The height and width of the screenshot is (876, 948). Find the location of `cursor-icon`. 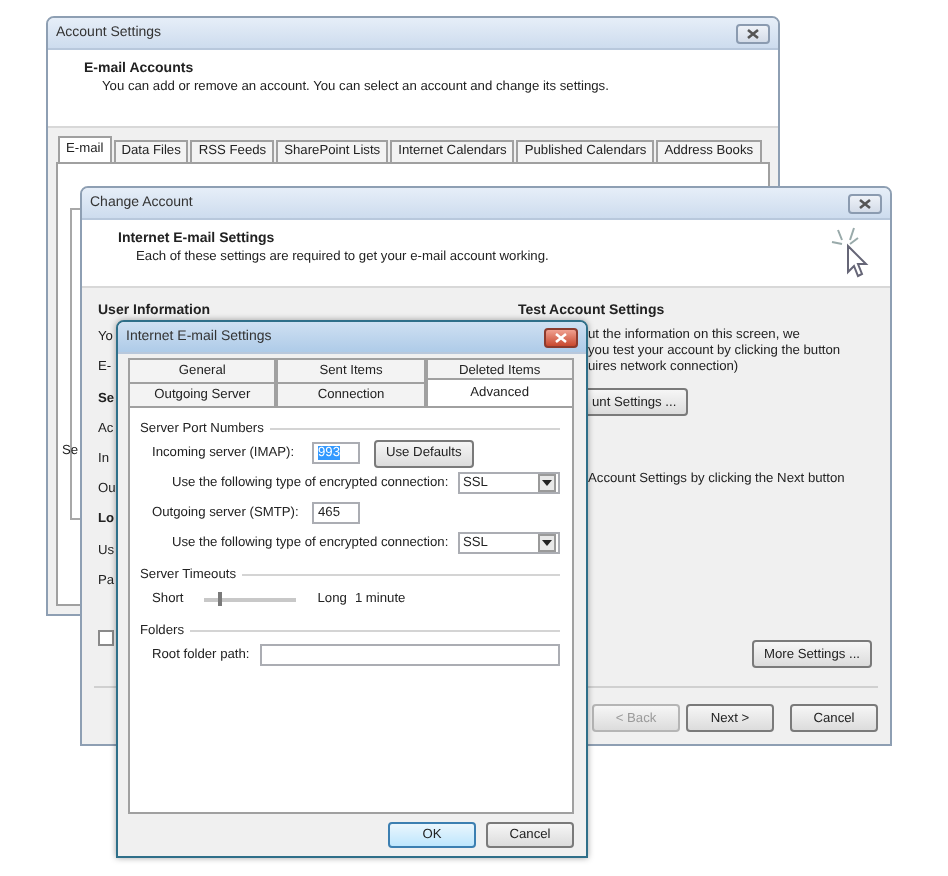

cursor-icon is located at coordinates (852, 252).